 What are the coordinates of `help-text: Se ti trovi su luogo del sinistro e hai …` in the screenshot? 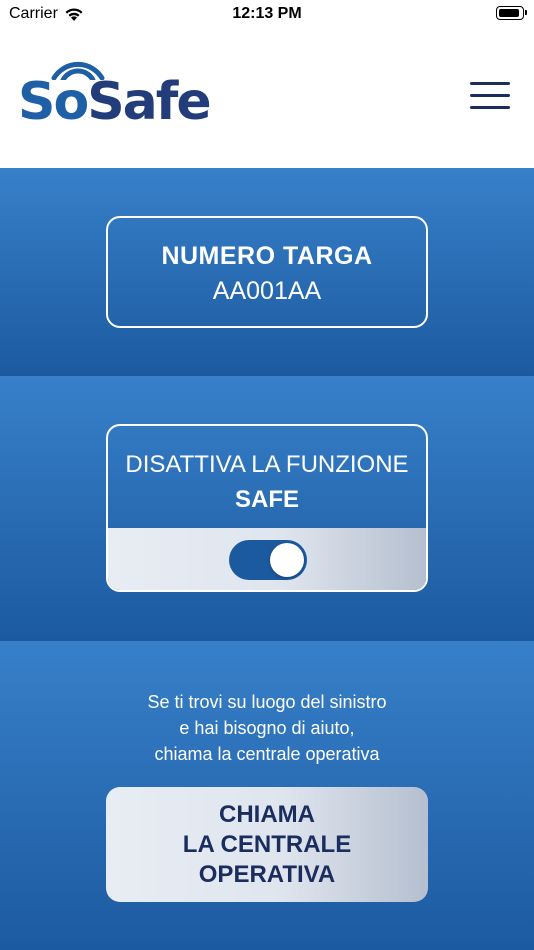 It's located at (267, 728).